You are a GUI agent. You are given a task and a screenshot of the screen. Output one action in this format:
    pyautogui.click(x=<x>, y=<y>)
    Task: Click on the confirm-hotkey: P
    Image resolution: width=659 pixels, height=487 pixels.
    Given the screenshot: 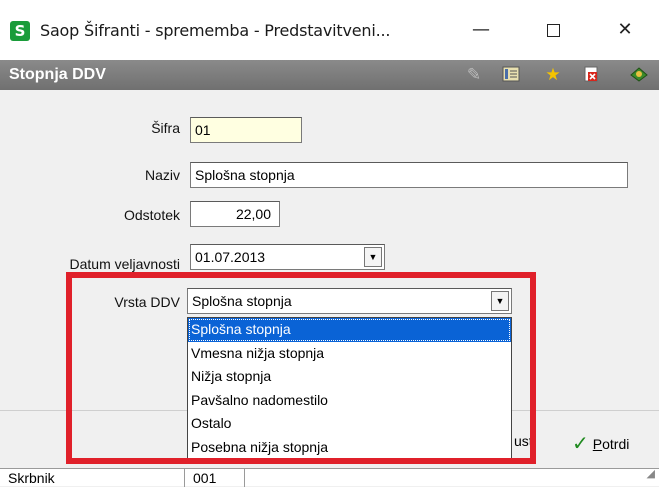 What is the action you would take?
    pyautogui.click(x=597, y=443)
    